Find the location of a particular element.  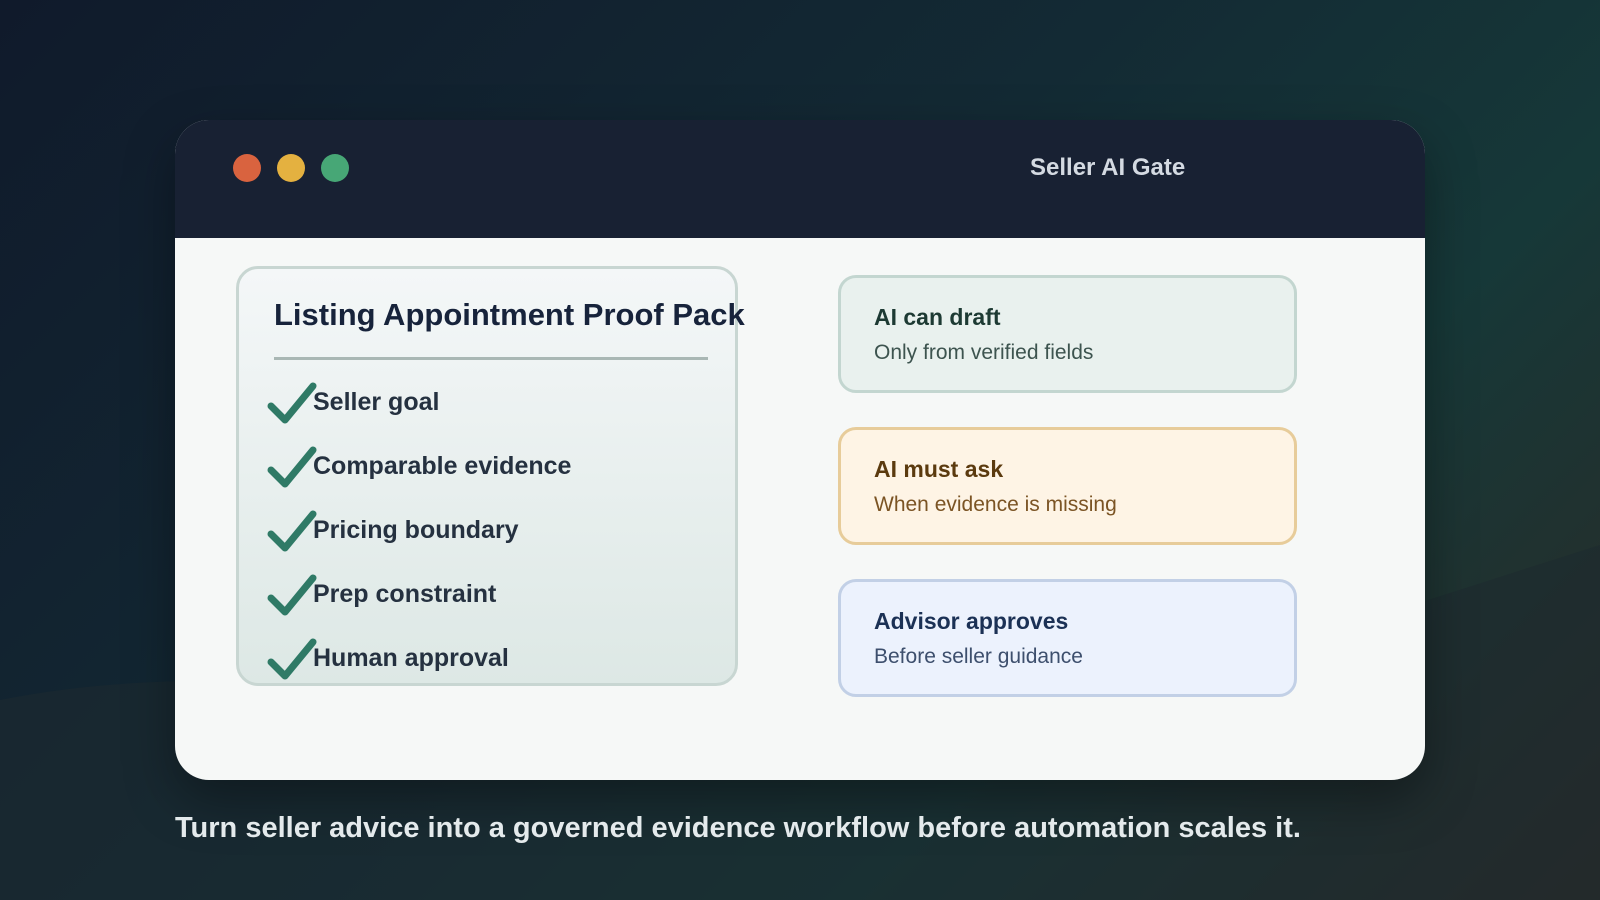

gate-subtitle: Before seller guidance is located at coordinates (978, 656).